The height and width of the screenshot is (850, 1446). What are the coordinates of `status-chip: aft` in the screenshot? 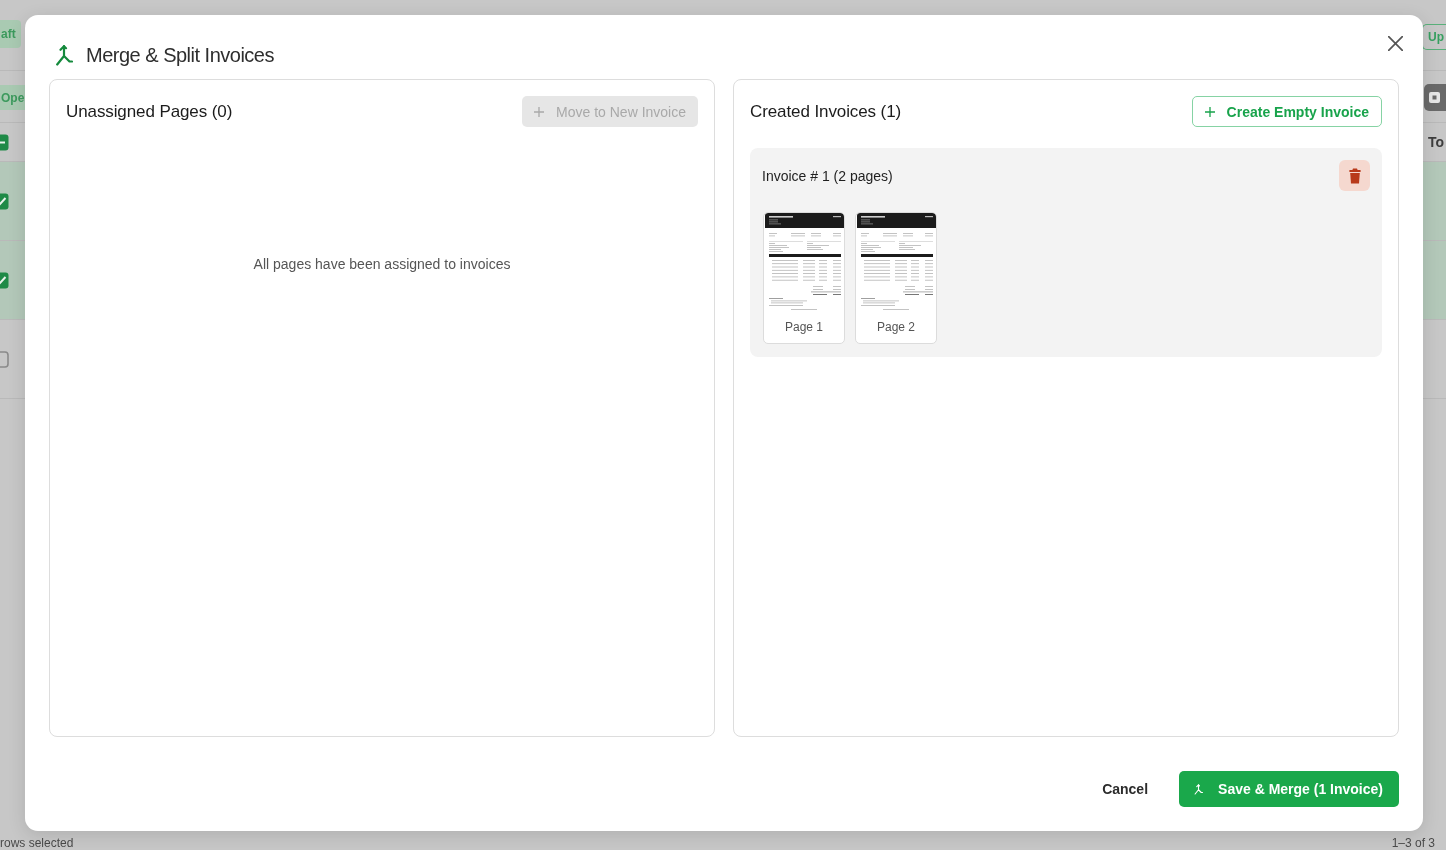 It's located at (10, 34).